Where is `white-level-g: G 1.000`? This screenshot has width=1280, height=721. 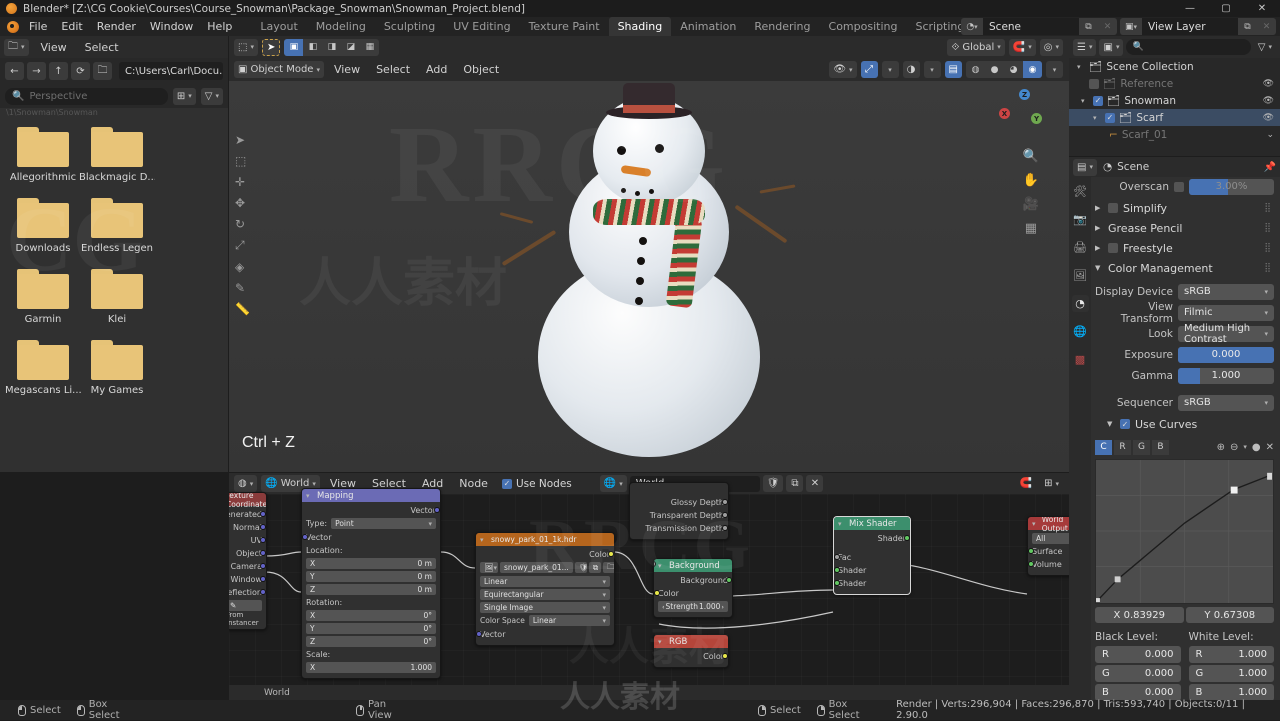 white-level-g: G 1.000 is located at coordinates (1231, 673).